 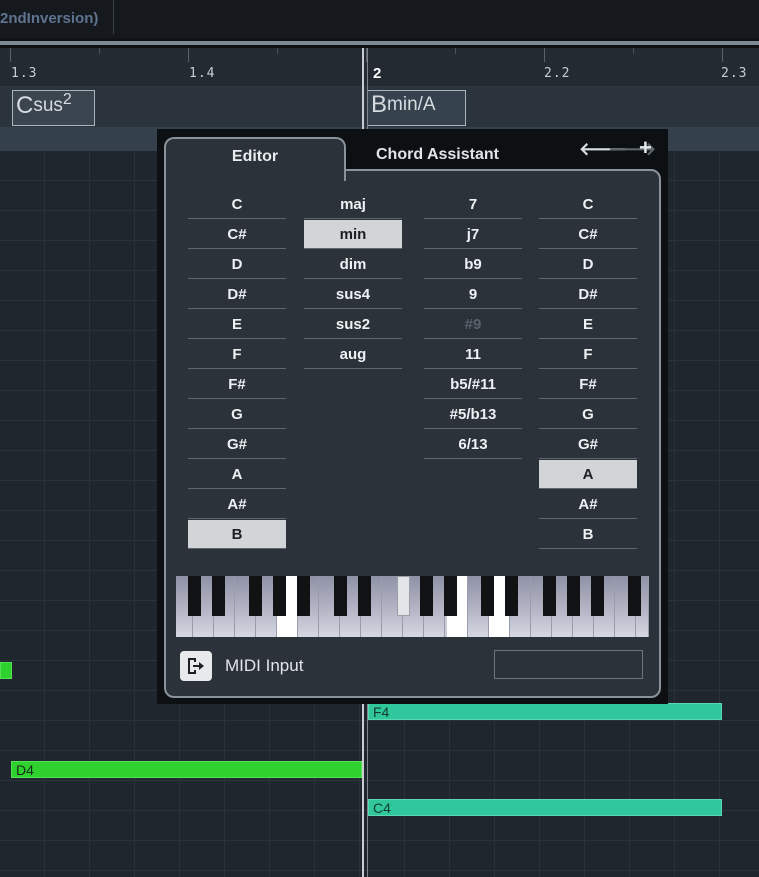 I want to click on root-note-option: A#, so click(x=237, y=504).